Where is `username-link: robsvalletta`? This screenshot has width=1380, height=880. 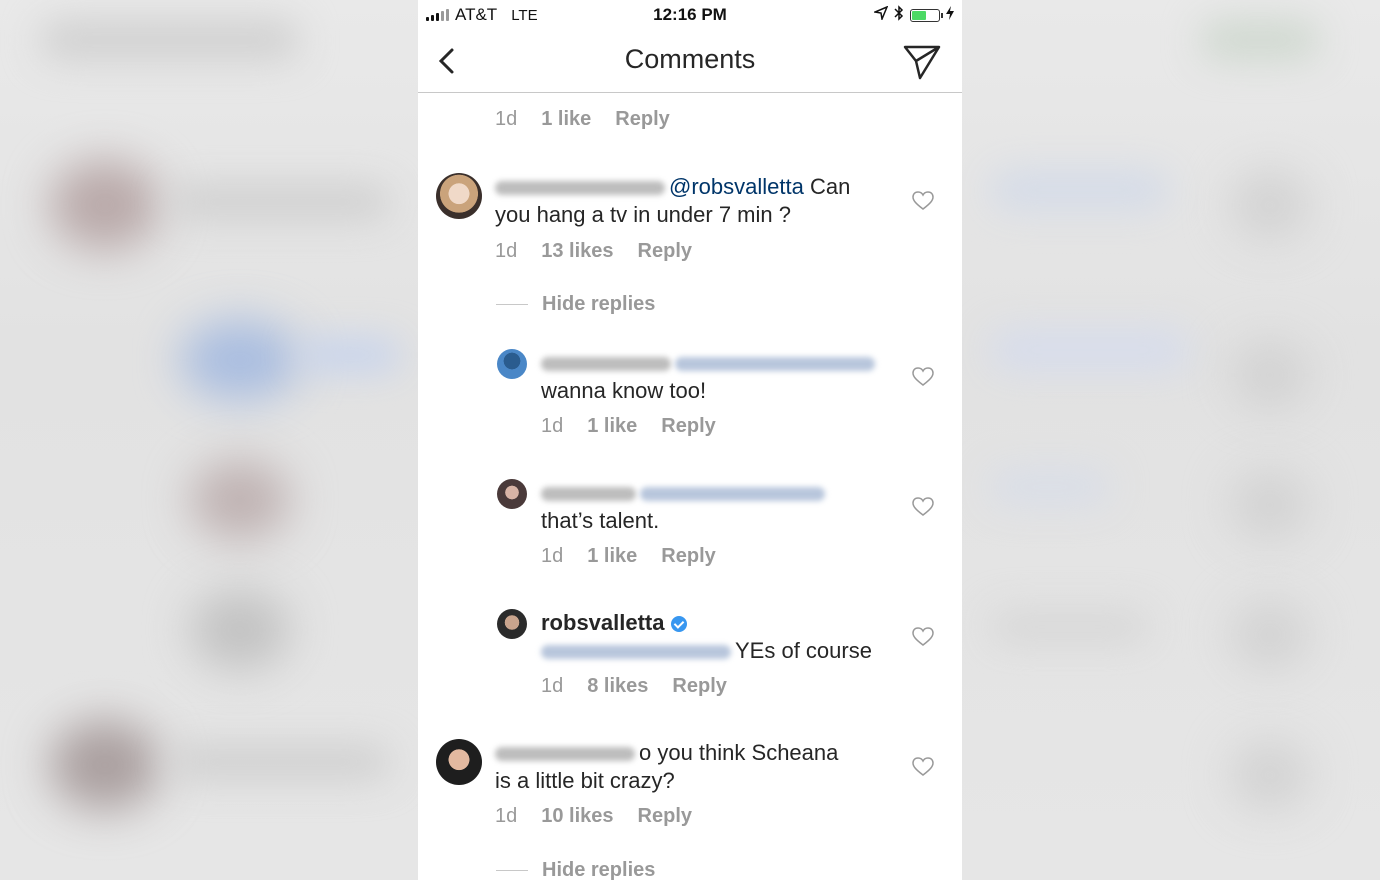
username-link: robsvalletta is located at coordinates (603, 622).